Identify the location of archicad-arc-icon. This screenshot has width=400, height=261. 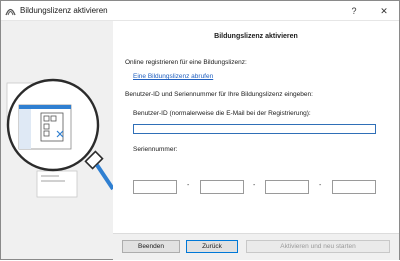
(10, 12).